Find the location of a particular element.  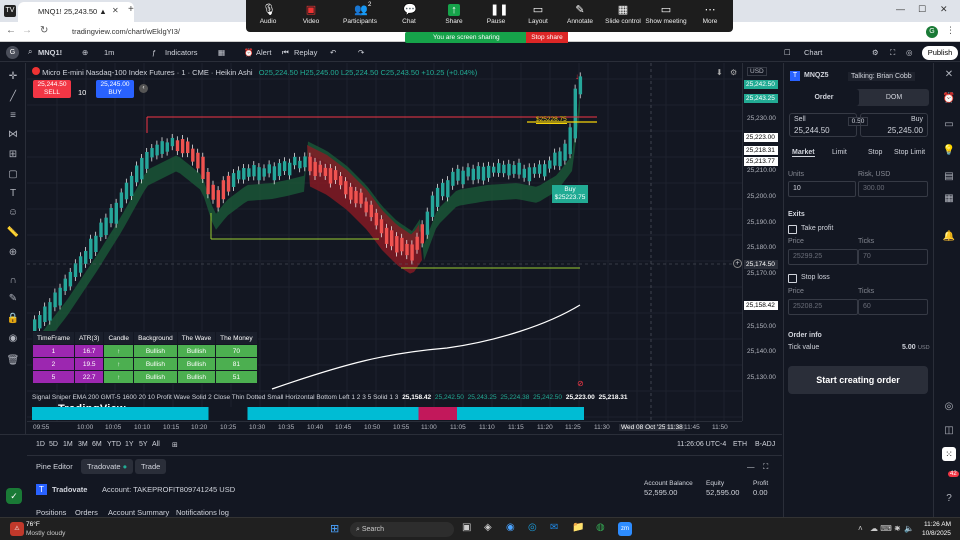

range-all: All is located at coordinates (156, 444).